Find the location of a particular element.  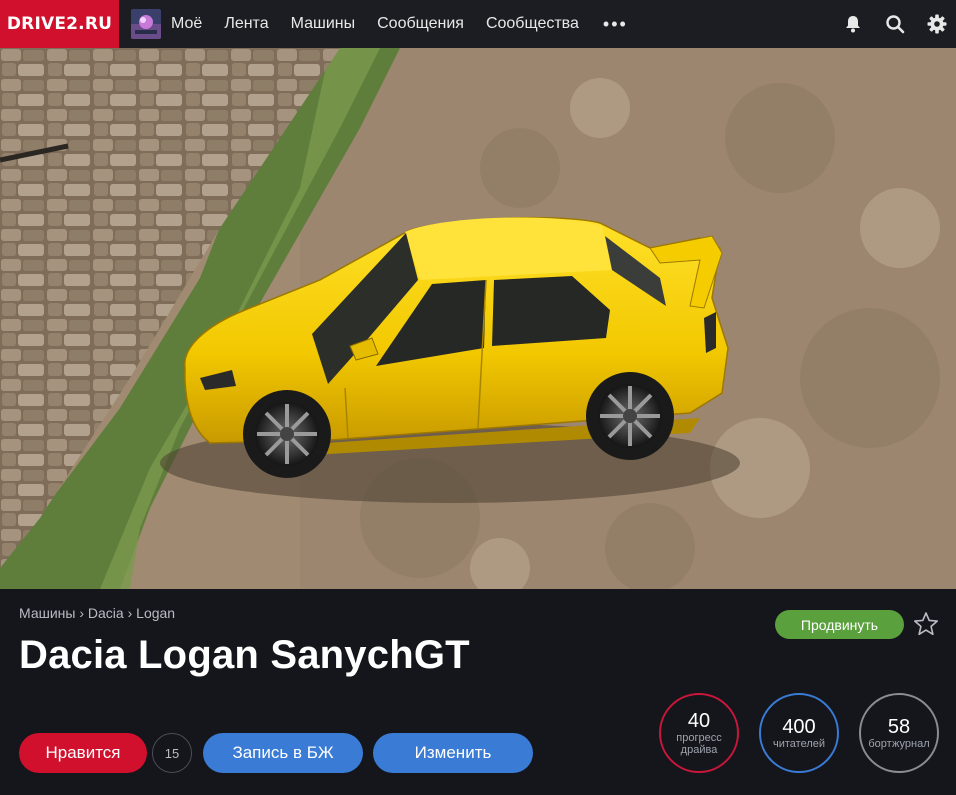

site-logo: DRIVE2.RU is located at coordinates (59, 24).